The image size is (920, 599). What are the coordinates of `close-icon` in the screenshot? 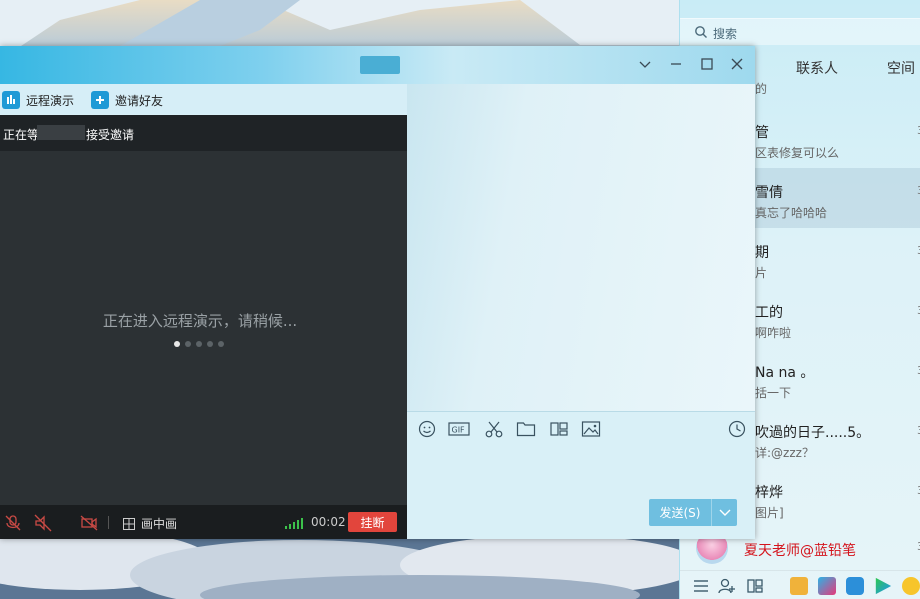 It's located at (737, 64).